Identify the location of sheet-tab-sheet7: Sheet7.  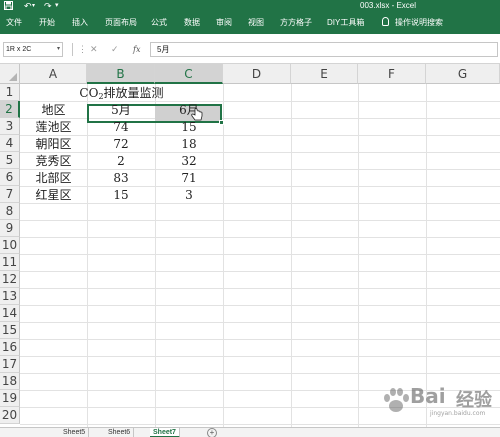
(165, 432).